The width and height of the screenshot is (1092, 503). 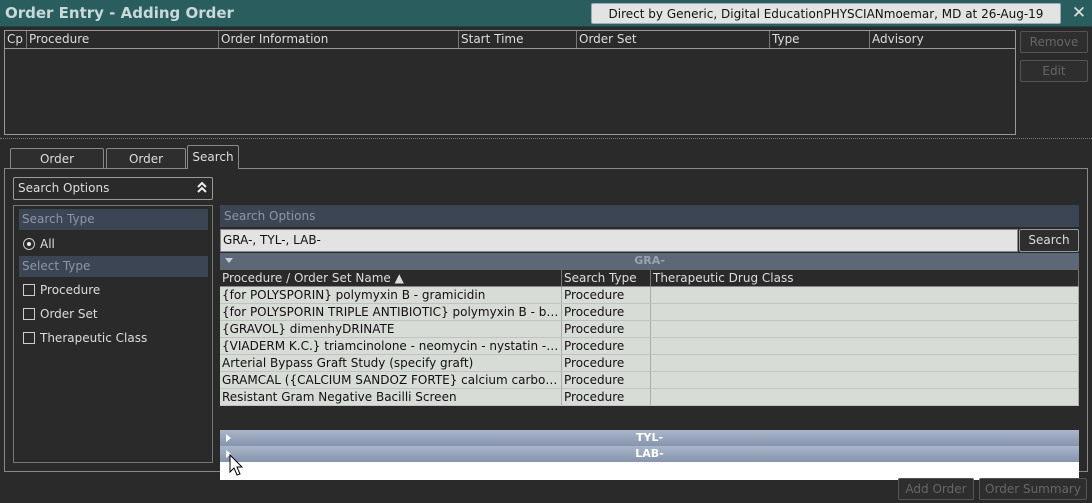 What do you see at coordinates (29, 244) in the screenshot?
I see `radio-selected-icon` at bounding box center [29, 244].